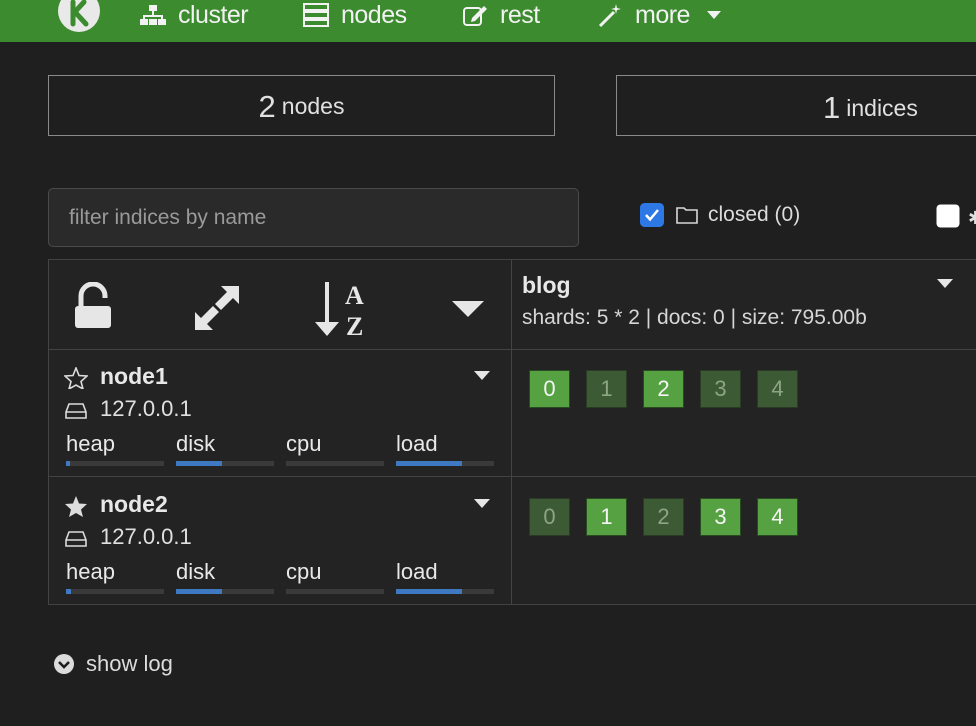 The width and height of the screenshot is (976, 726). What do you see at coordinates (754, 214) in the screenshot?
I see `closed-label: closed (0)` at bounding box center [754, 214].